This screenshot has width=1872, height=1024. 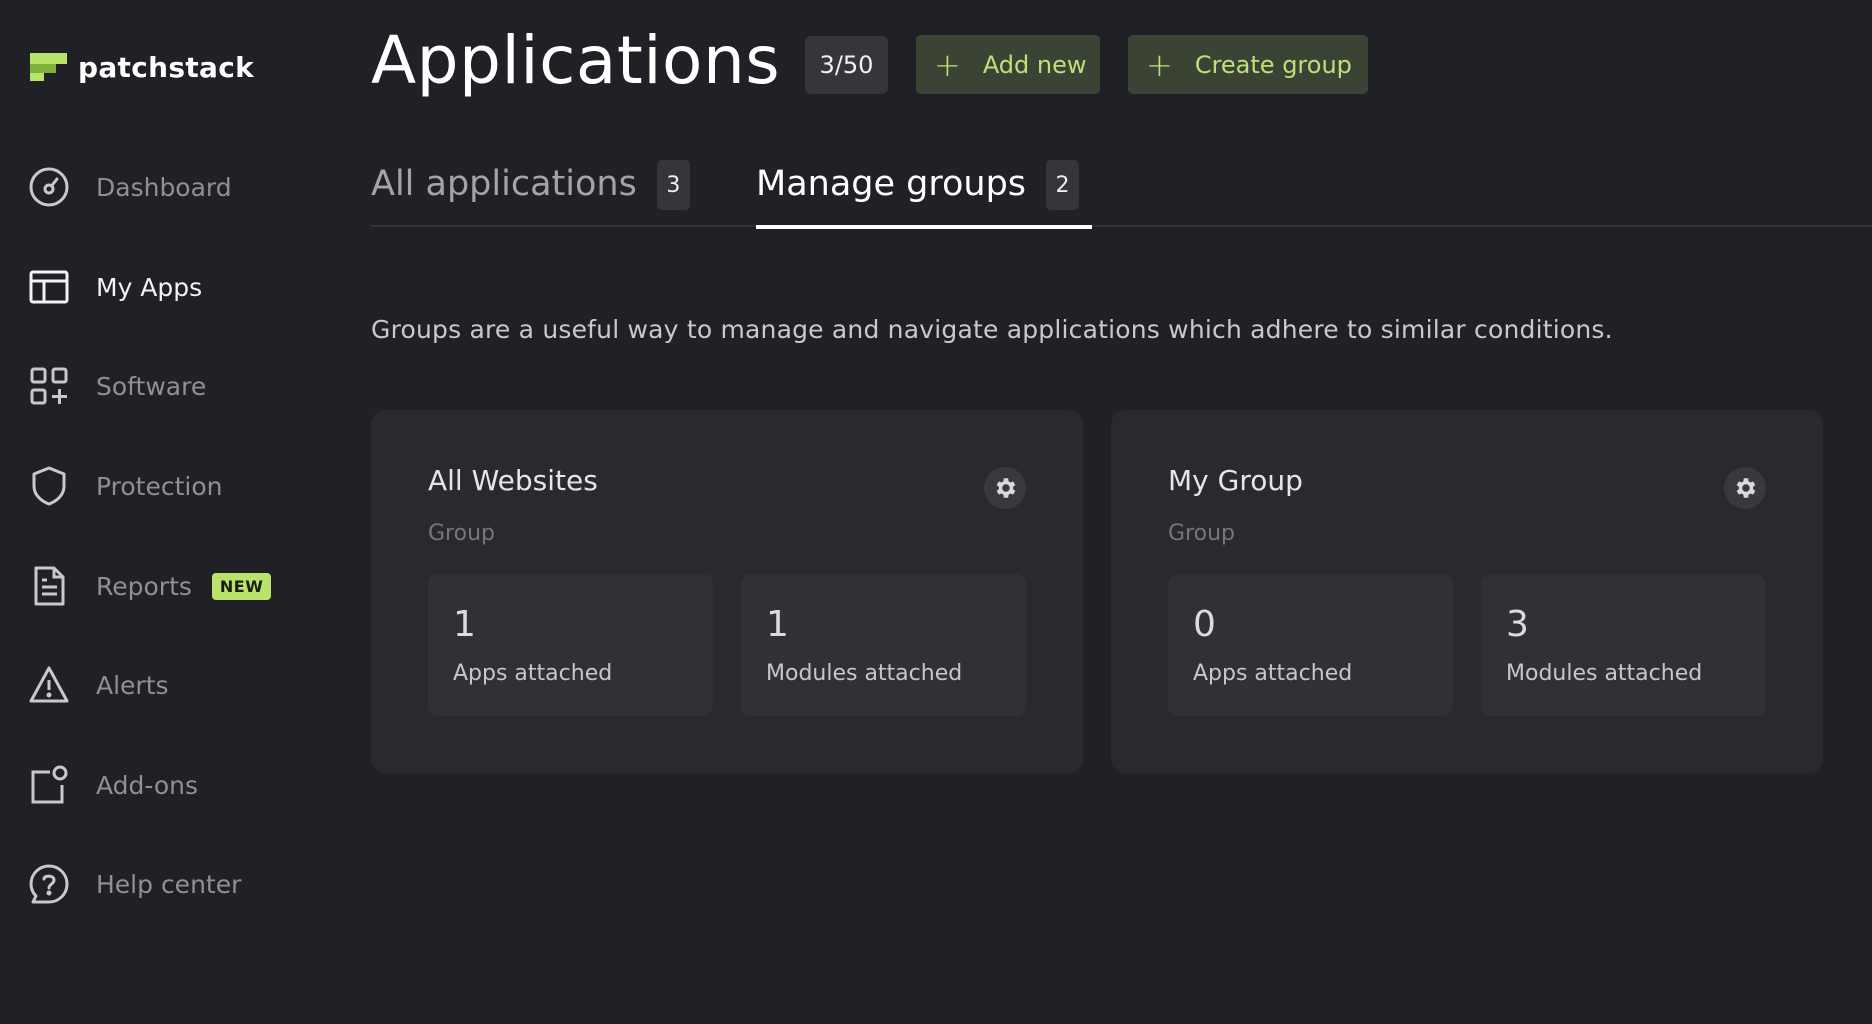 I want to click on document-icon, so click(x=49, y=586).